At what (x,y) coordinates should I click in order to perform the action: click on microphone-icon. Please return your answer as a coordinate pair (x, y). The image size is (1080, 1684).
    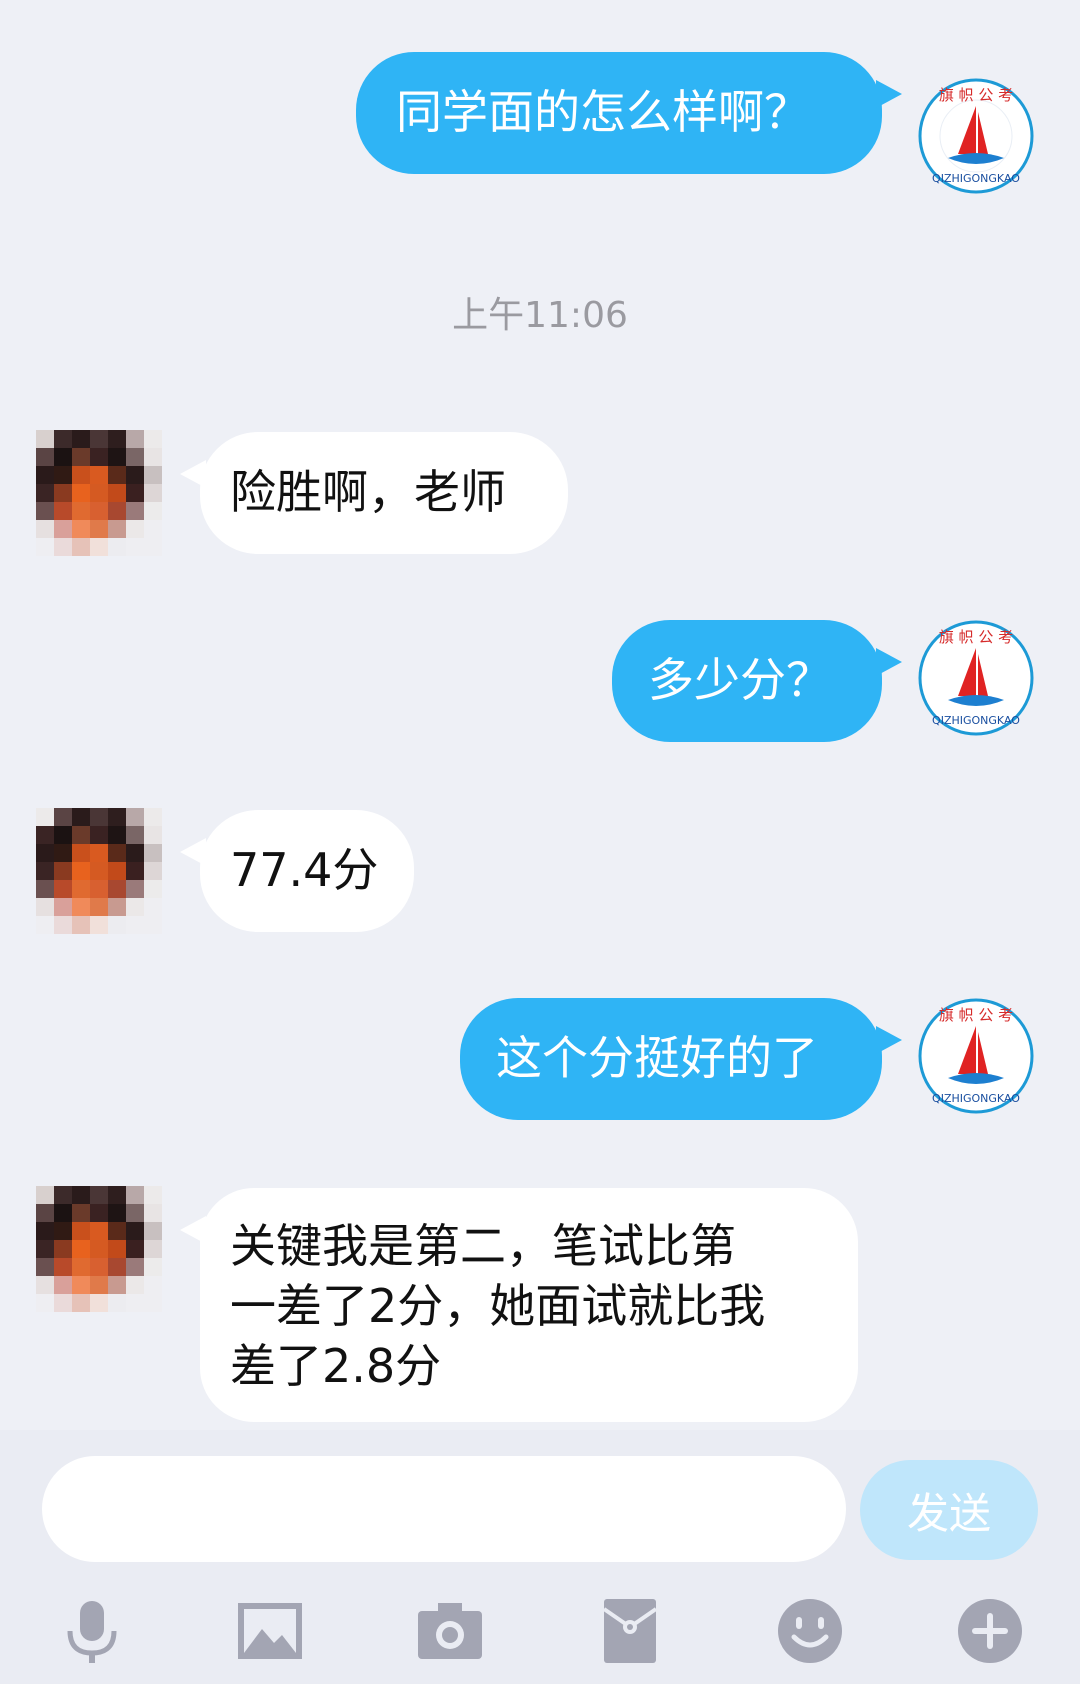
    Looking at the image, I should click on (92, 1631).